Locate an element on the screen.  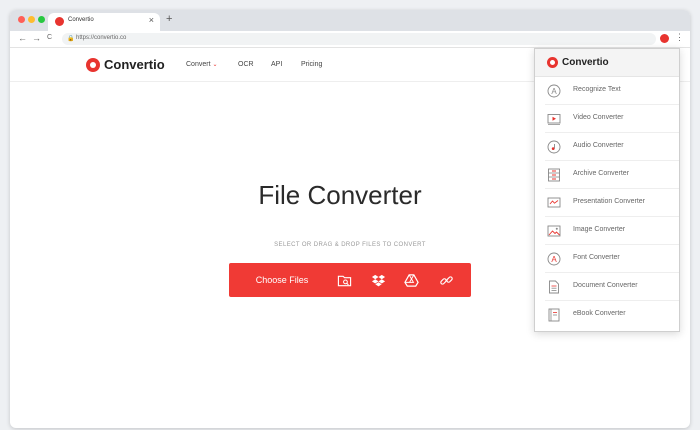
list-item-label: Audio Converter is located at coordinates (598, 145).